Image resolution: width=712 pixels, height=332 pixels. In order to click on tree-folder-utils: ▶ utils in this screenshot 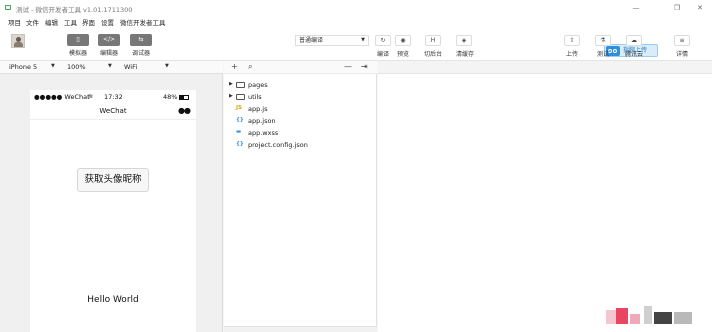, I will do `click(300, 97)`.